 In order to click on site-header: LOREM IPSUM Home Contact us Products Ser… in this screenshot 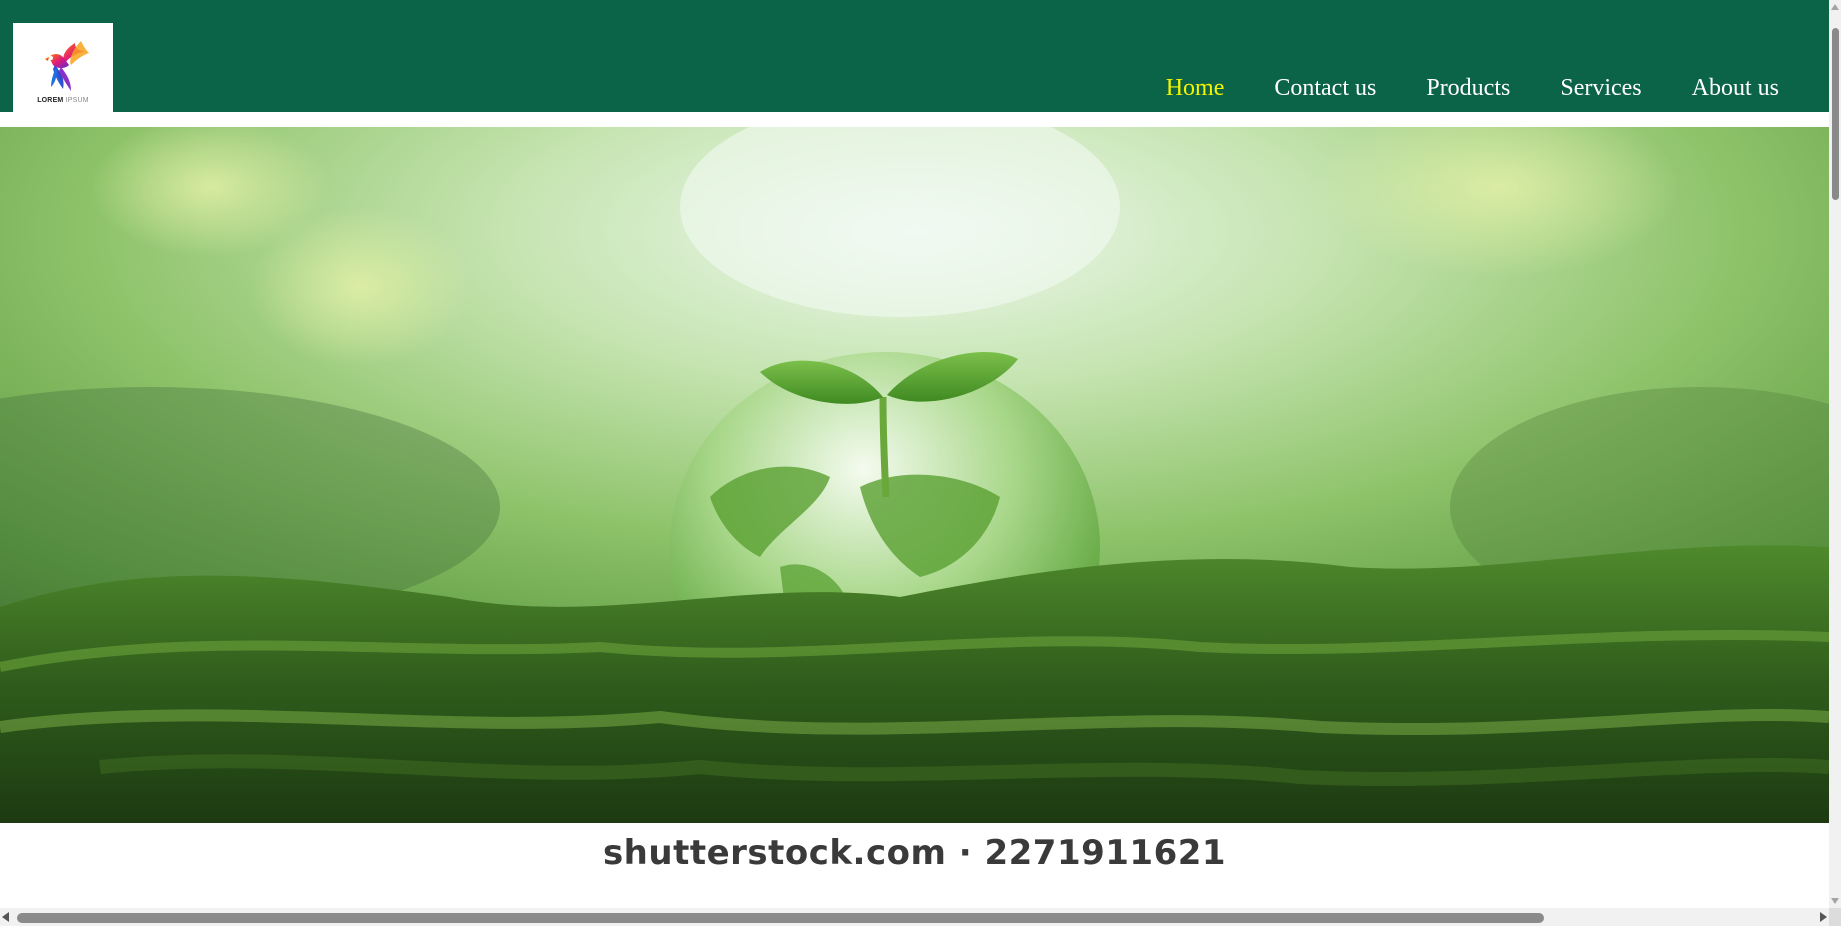, I will do `click(914, 56)`.